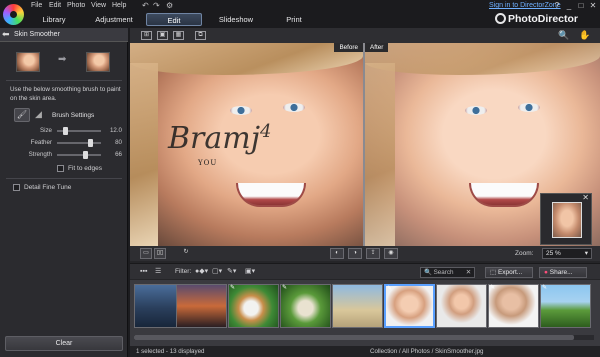  I want to click on divider, so click(64, 80).